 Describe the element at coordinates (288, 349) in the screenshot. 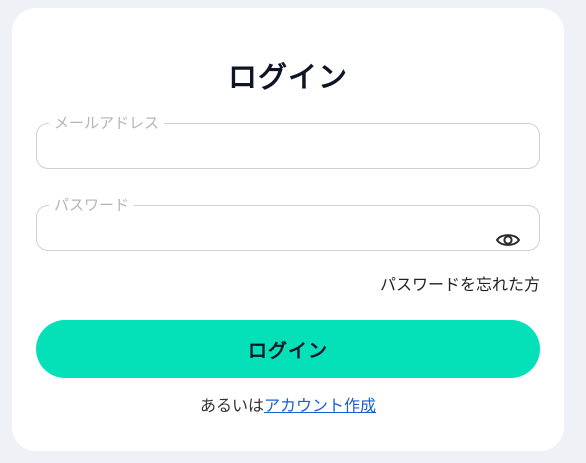

I see `login-button: ログイン` at that location.